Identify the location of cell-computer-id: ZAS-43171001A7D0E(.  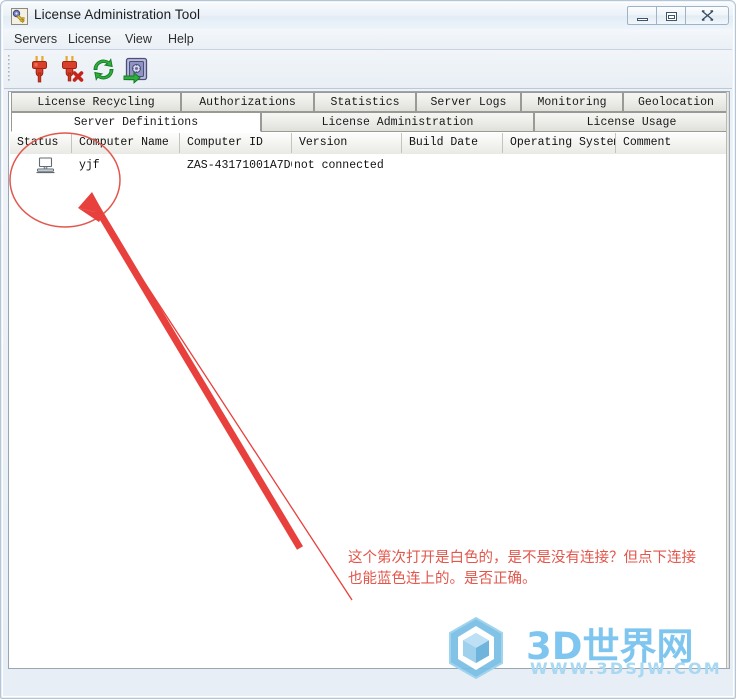
(239, 165).